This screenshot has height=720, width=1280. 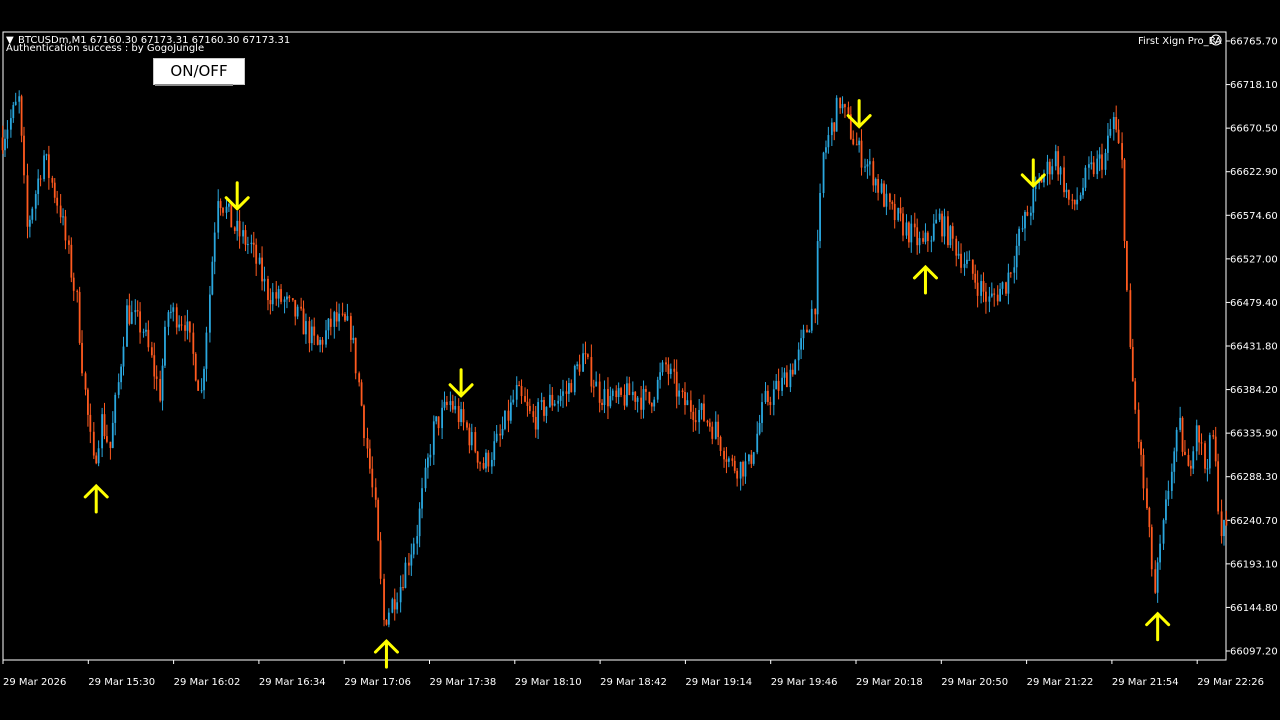 I want to click on y-tick-label: 66670.50, so click(x=1254, y=129).